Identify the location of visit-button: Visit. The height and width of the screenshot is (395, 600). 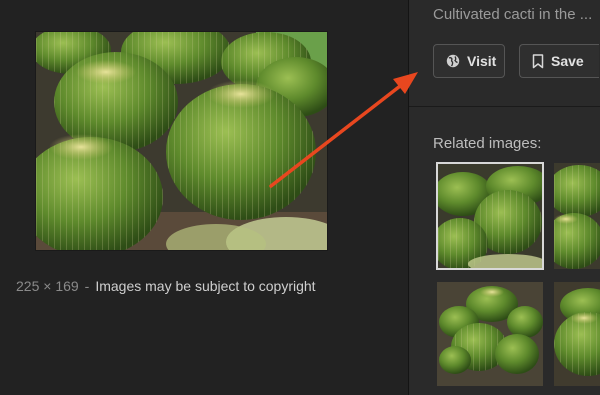
(469, 61).